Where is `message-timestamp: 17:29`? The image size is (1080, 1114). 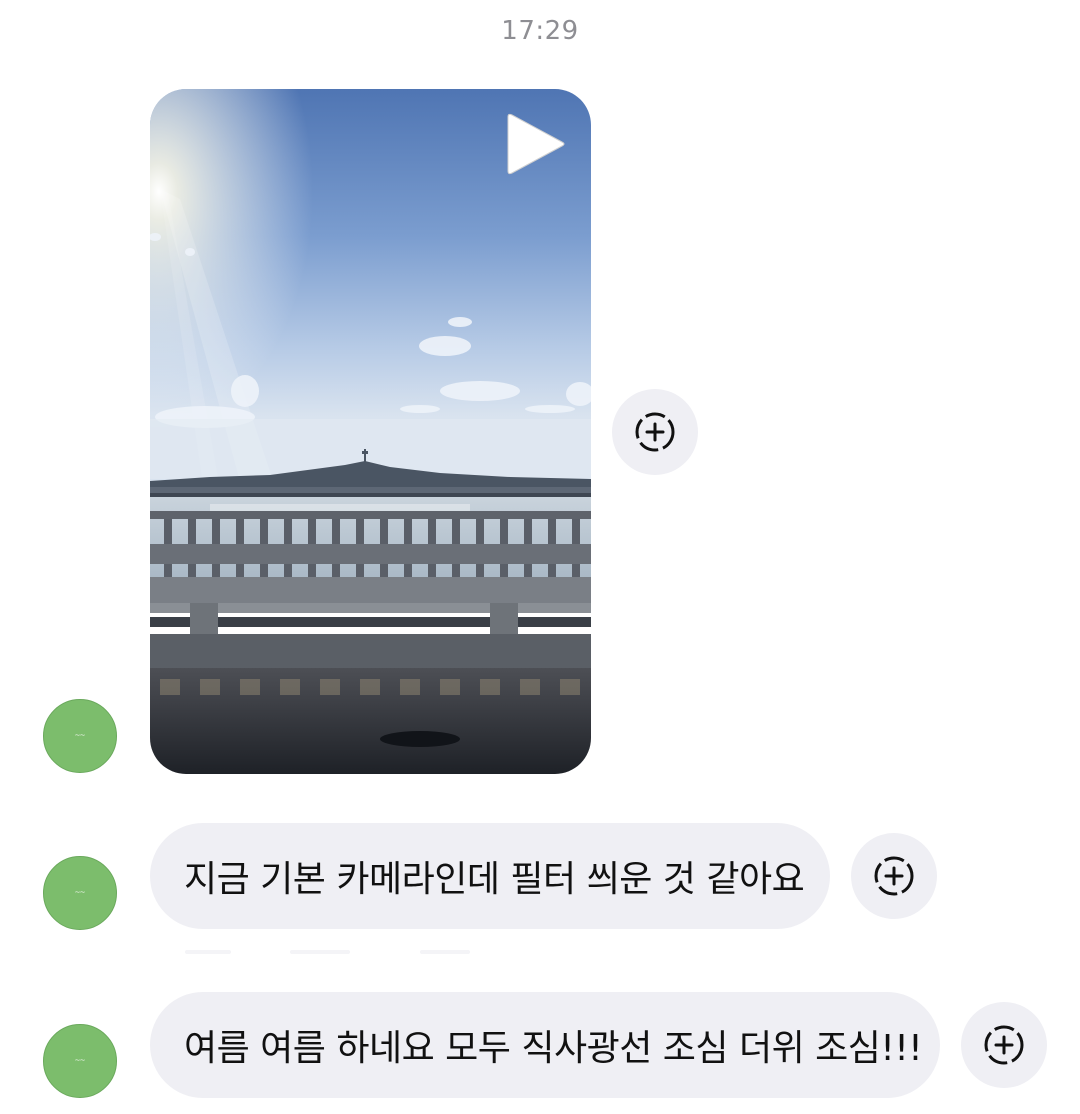 message-timestamp: 17:29 is located at coordinates (540, 31).